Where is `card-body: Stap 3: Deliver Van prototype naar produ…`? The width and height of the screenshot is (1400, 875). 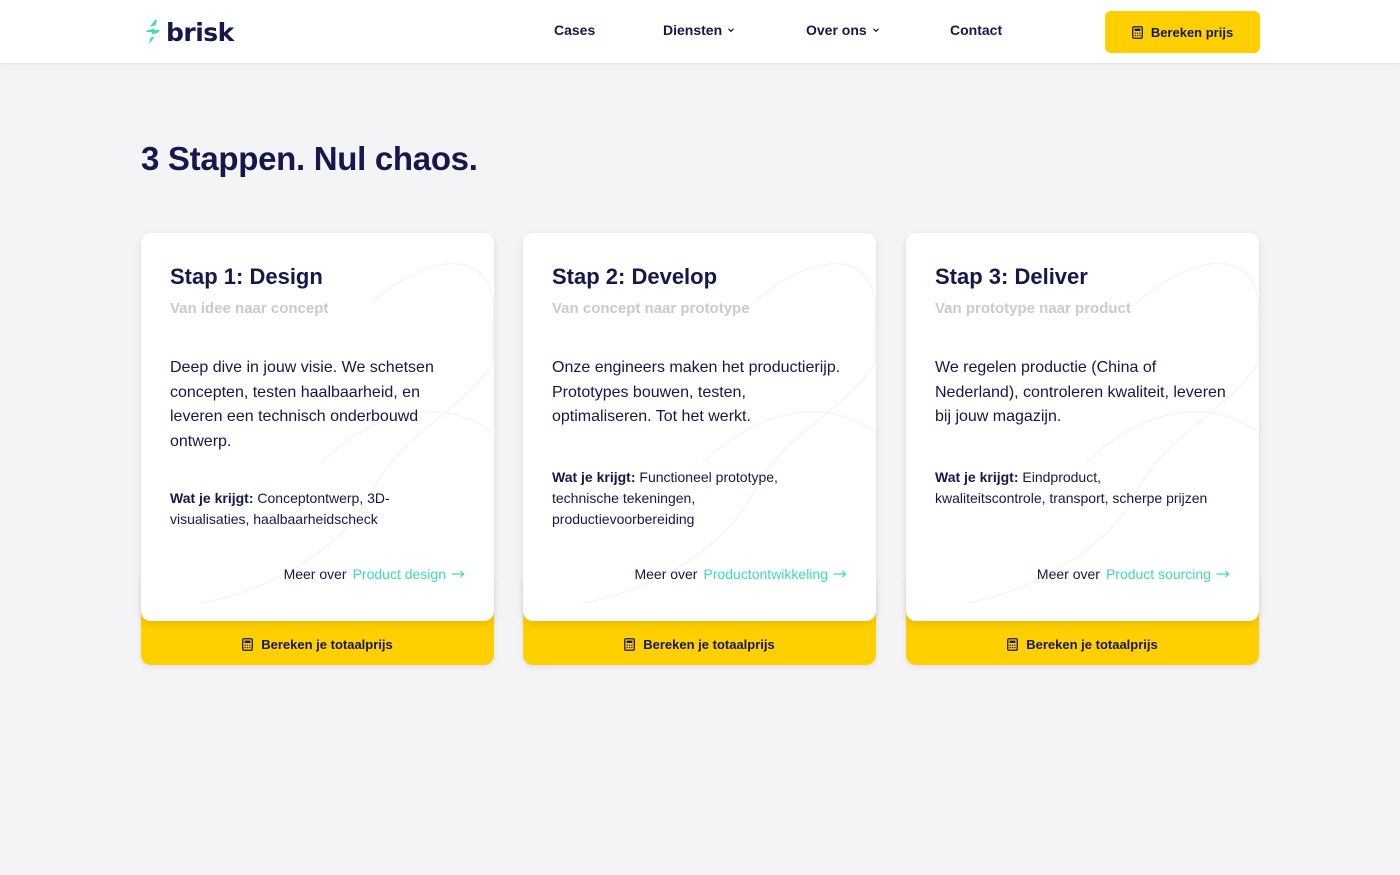 card-body: Stap 3: Deliver Van prototype naar produ… is located at coordinates (1082, 427).